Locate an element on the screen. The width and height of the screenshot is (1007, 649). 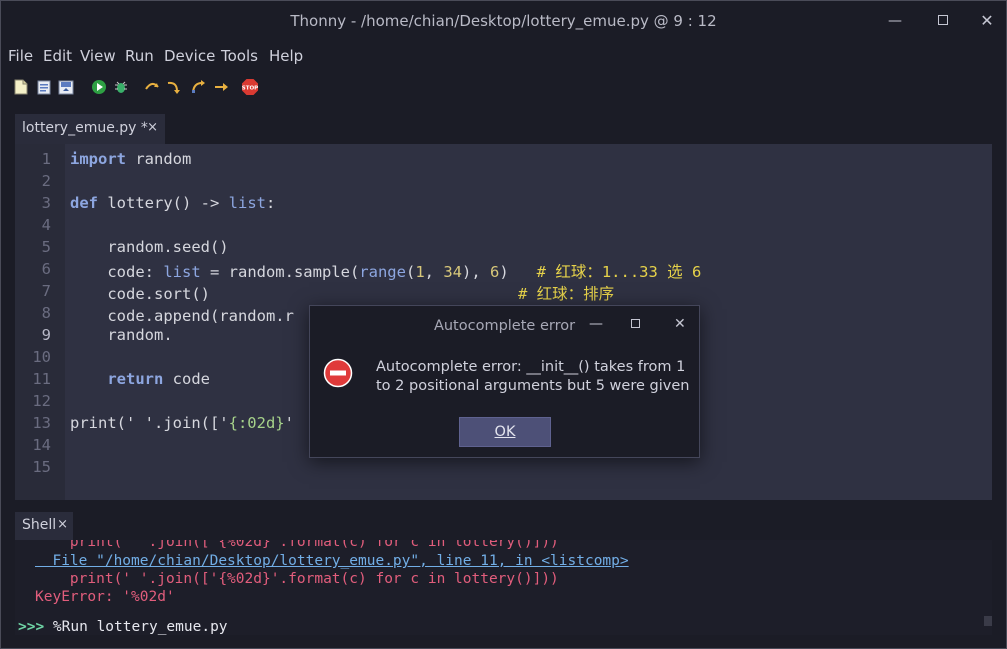
line-number-current: 9 is located at coordinates (46, 335).